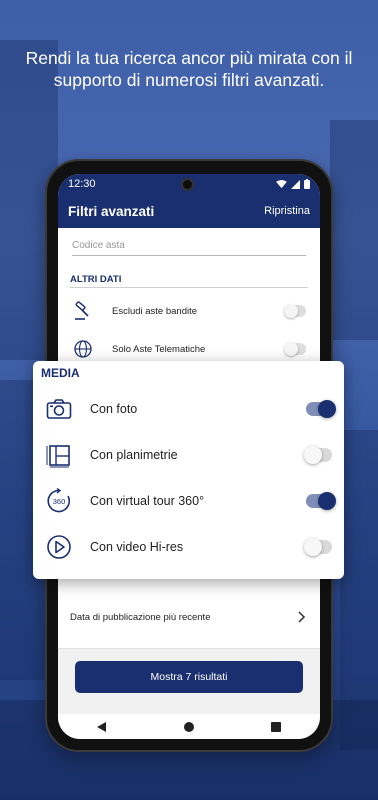 The height and width of the screenshot is (800, 378). What do you see at coordinates (134, 455) in the screenshot?
I see `filter-label: Con planimetrie` at bounding box center [134, 455].